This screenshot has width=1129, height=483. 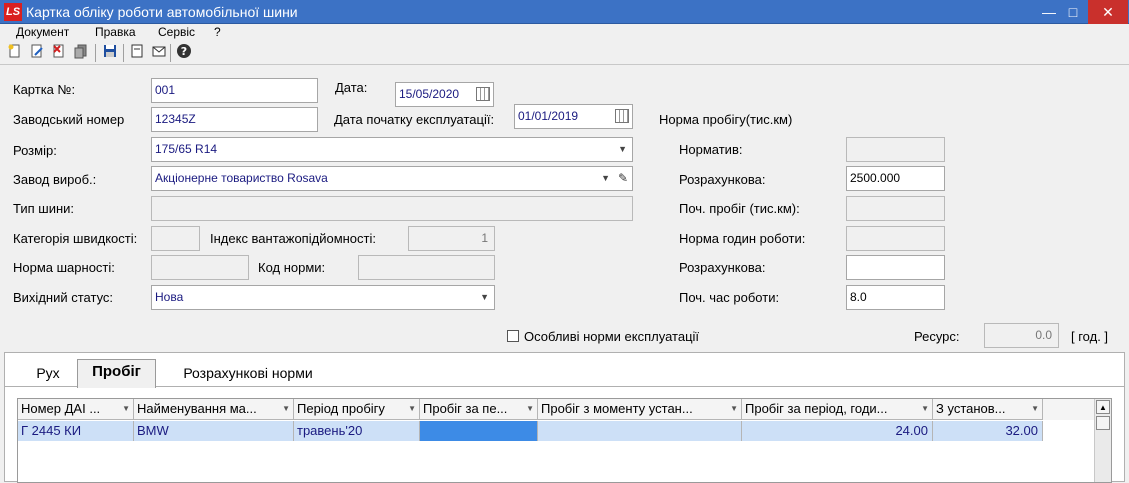 What do you see at coordinates (1103, 423) in the screenshot?
I see `scroll-thumb` at bounding box center [1103, 423].